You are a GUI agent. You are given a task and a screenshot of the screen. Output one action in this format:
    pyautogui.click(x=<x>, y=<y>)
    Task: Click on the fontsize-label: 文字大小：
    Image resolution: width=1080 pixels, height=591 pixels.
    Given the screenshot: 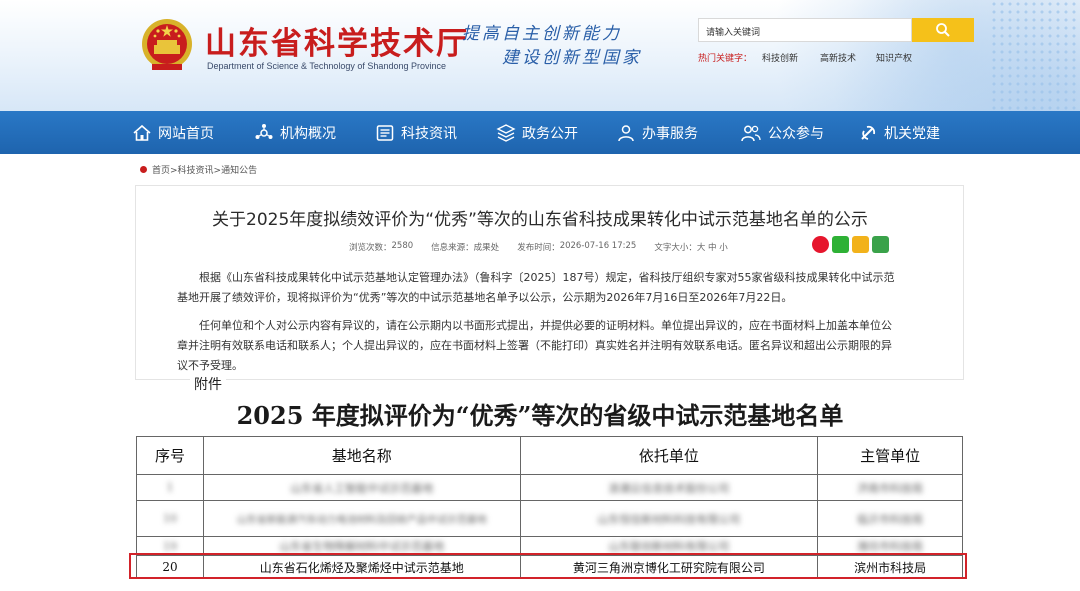 What is the action you would take?
    pyautogui.click(x=675, y=248)
    